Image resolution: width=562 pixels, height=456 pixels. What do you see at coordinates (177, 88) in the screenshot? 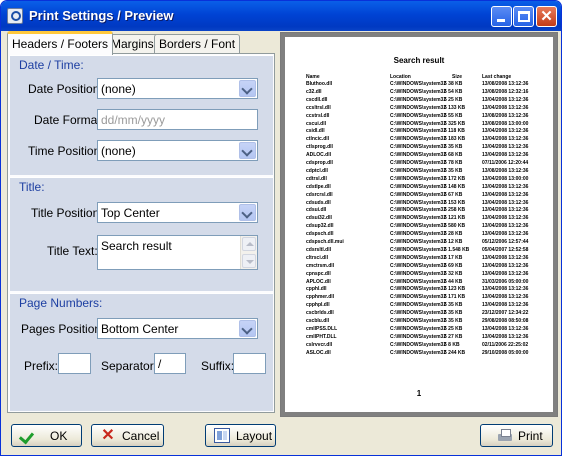
I see `date-position-select: (none)` at bounding box center [177, 88].